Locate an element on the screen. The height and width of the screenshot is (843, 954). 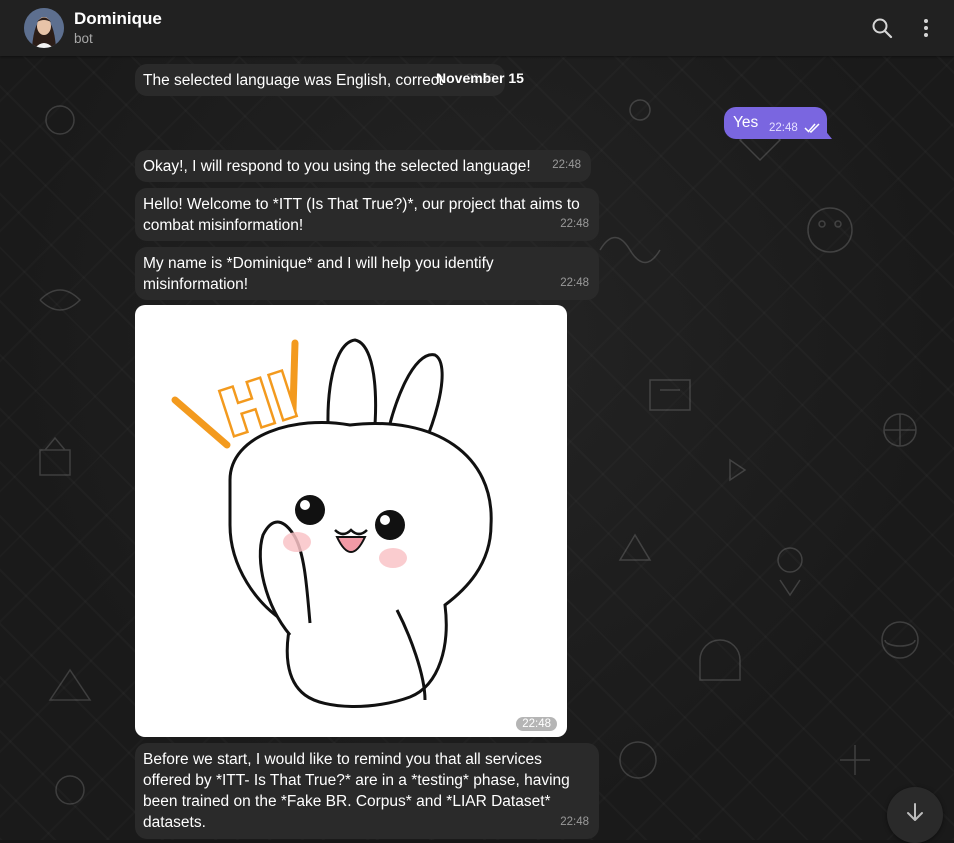
message-text: Yes is located at coordinates (746, 122).